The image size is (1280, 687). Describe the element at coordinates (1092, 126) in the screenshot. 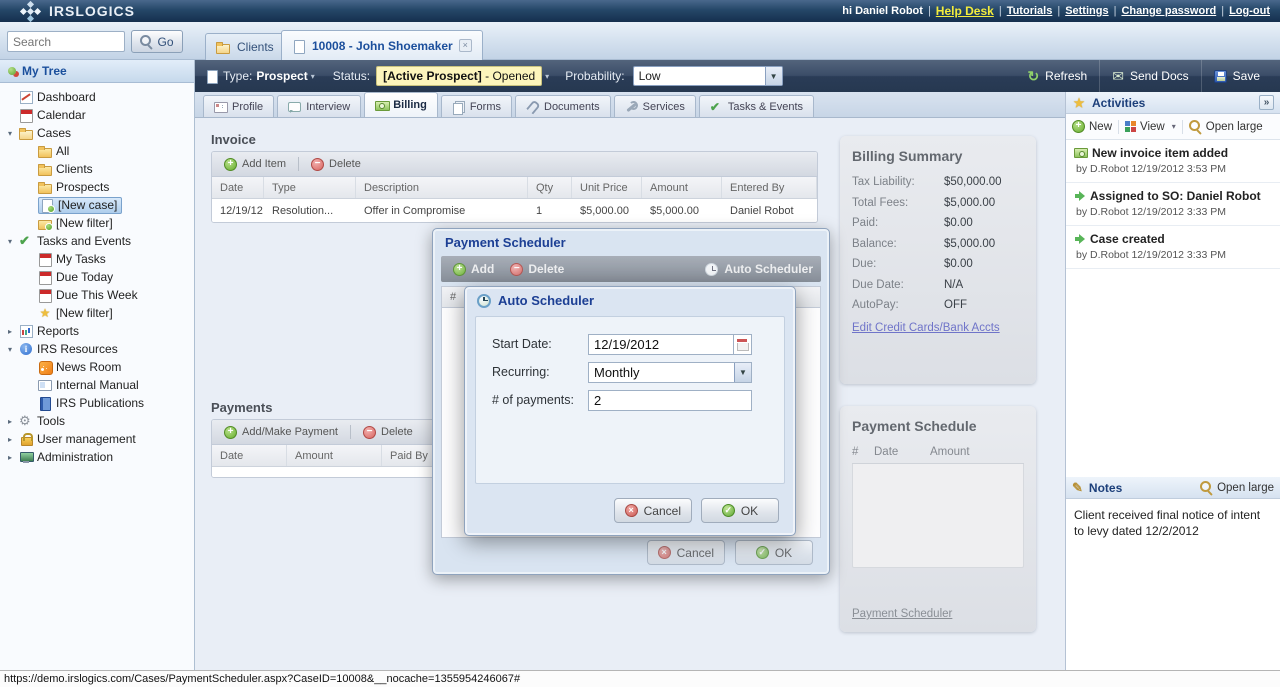

I see `new-activity-button: New` at that location.